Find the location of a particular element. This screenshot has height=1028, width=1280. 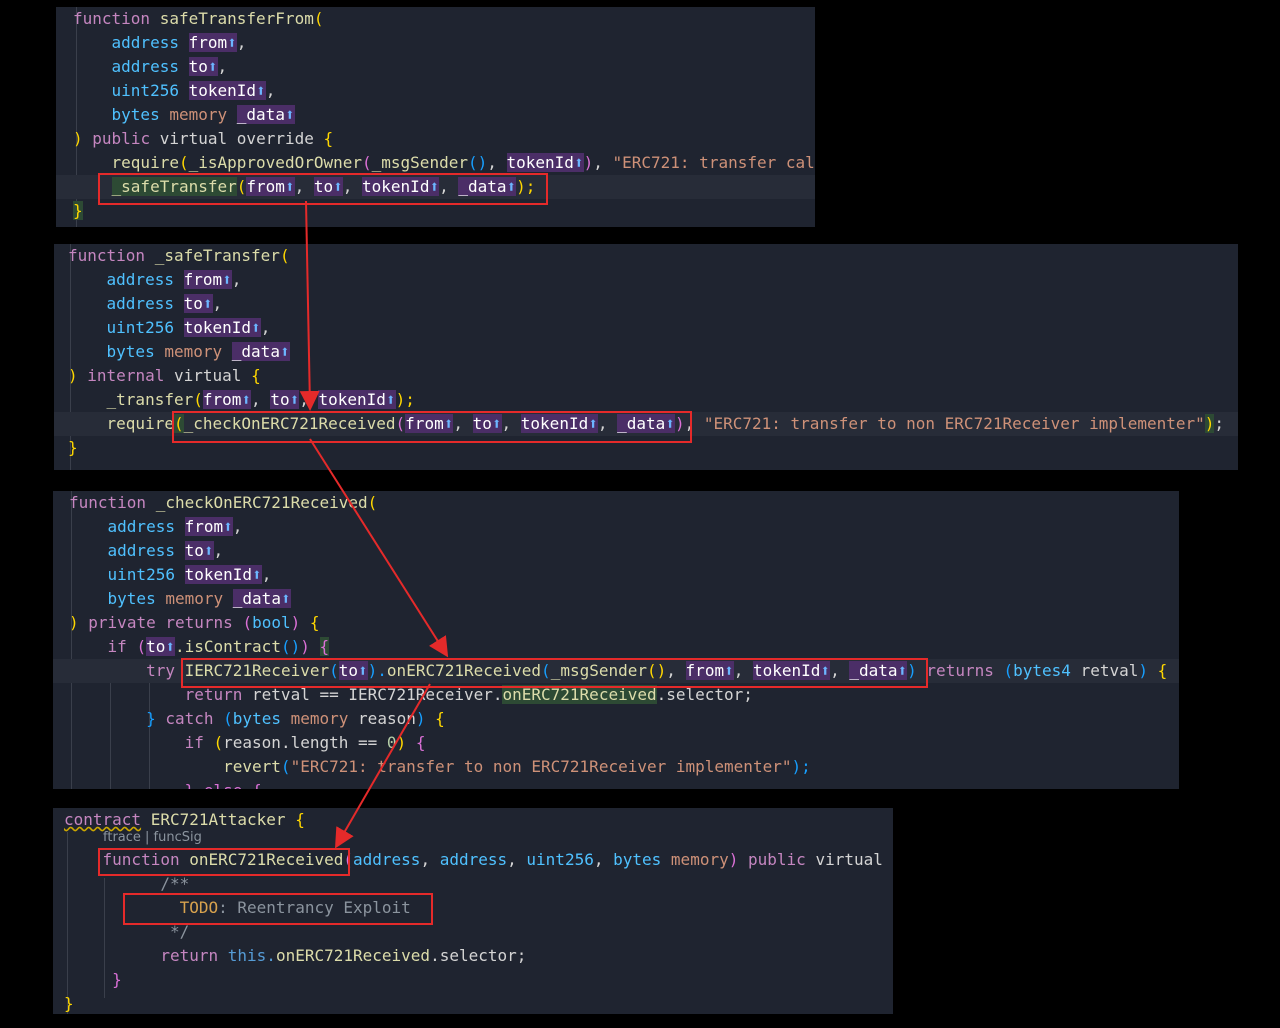

function-call: _safeTransfer is located at coordinates (174, 186).